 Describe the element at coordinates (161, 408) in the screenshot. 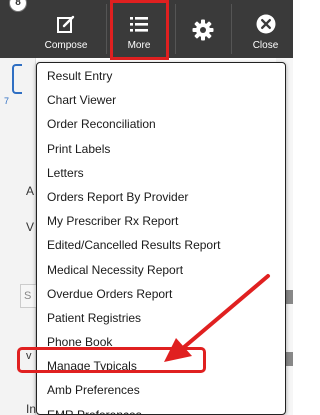

I see `menu-item-emr-preferences: EMR Preferences` at that location.